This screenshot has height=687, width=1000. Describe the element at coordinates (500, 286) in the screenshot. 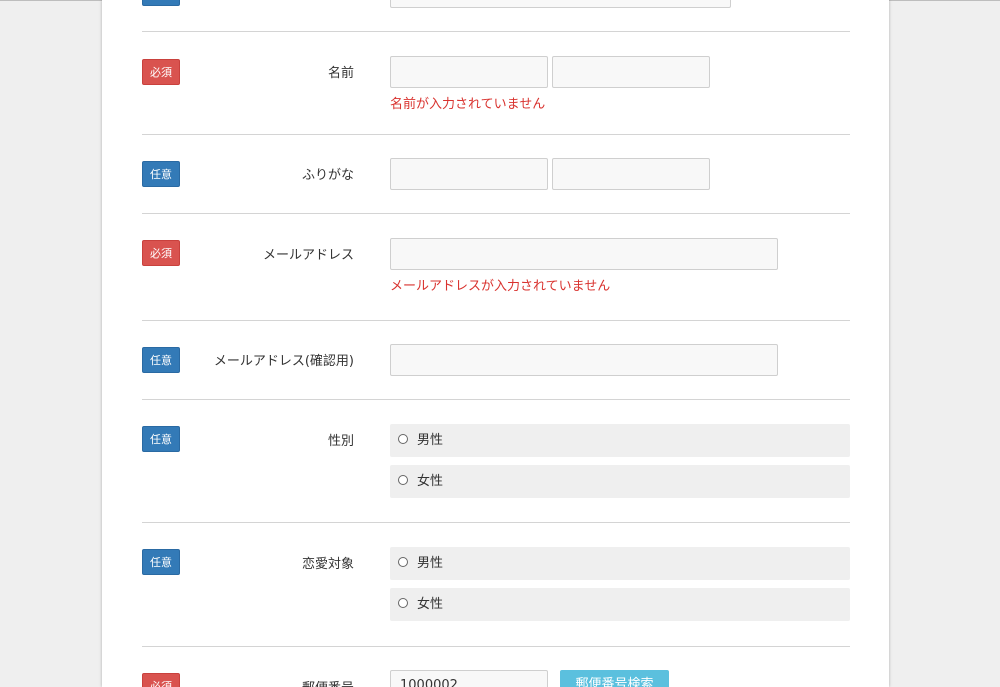

I see `email-error-message: メールアドレスが入力されていません` at that location.